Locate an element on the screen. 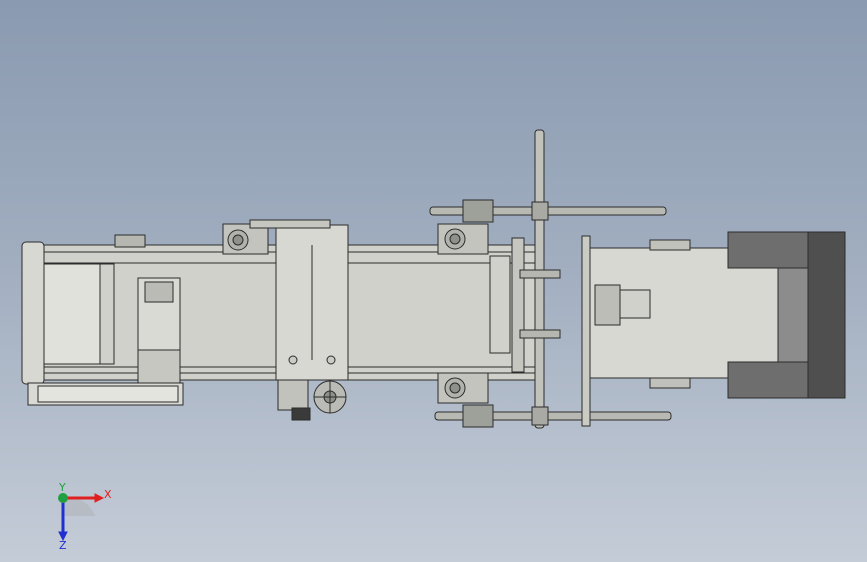 This screenshot has height=562, width=867. sensor-bracket is located at coordinates (607, 305).